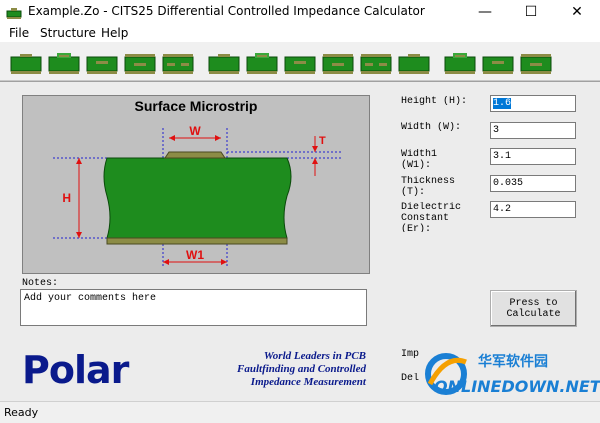 This screenshot has width=600, height=423. Describe the element at coordinates (533, 314) in the screenshot. I see `calculate-line2: Calculate` at that location.